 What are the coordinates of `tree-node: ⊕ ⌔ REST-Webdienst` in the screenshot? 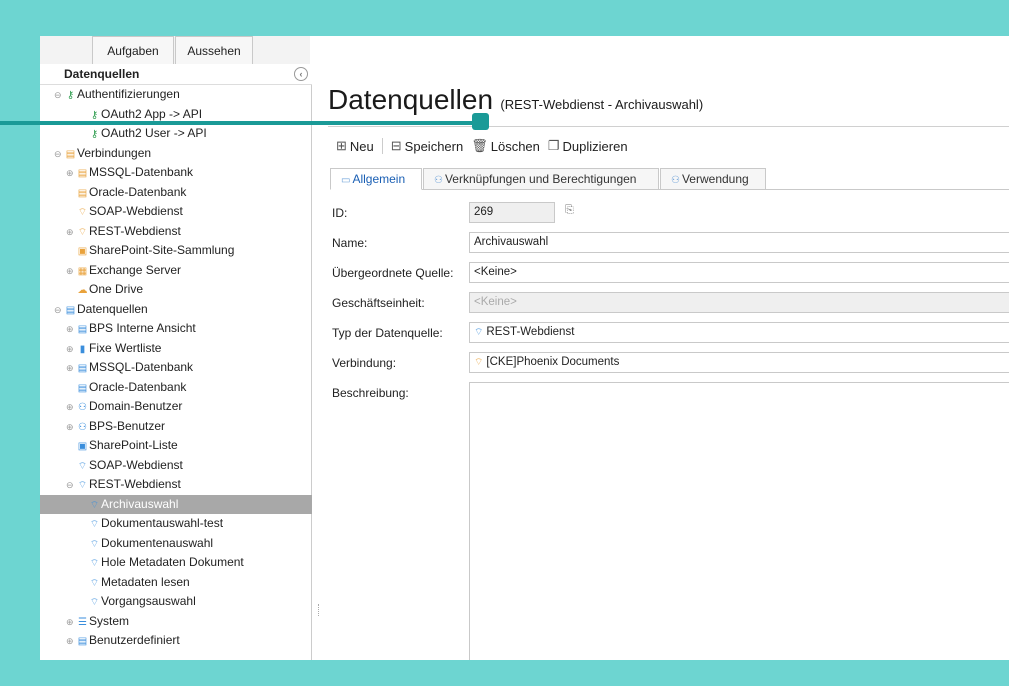 It's located at (175, 232).